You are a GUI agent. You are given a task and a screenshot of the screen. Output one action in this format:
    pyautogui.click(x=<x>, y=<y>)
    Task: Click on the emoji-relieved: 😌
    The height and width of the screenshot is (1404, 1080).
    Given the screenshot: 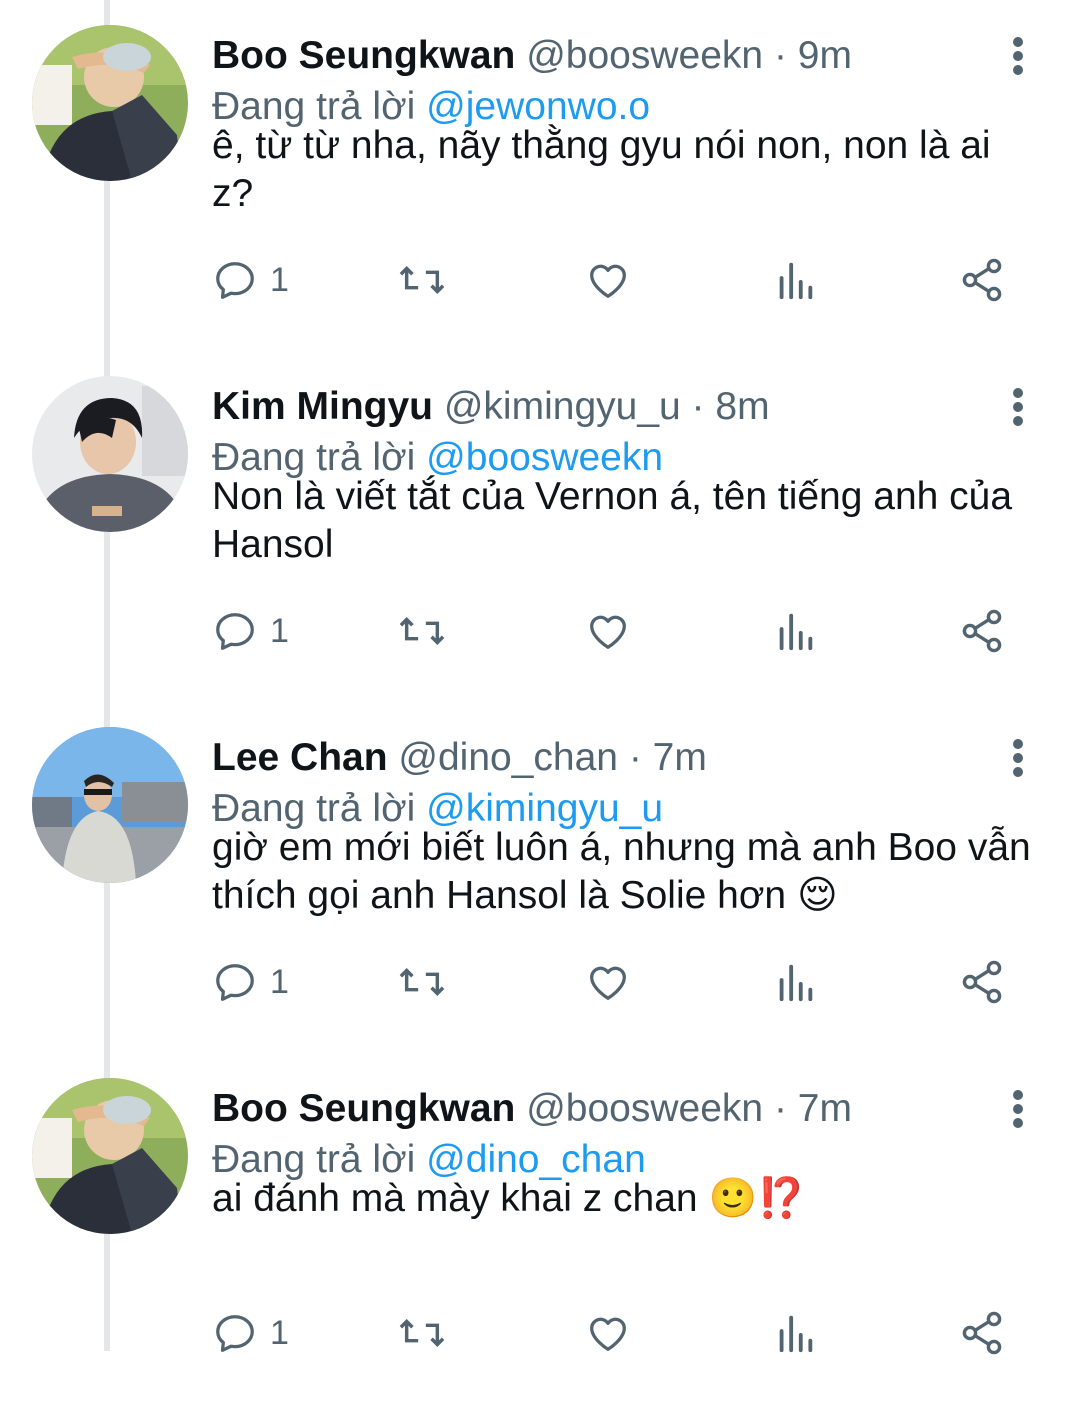 What is the action you would take?
    pyautogui.click(x=817, y=895)
    